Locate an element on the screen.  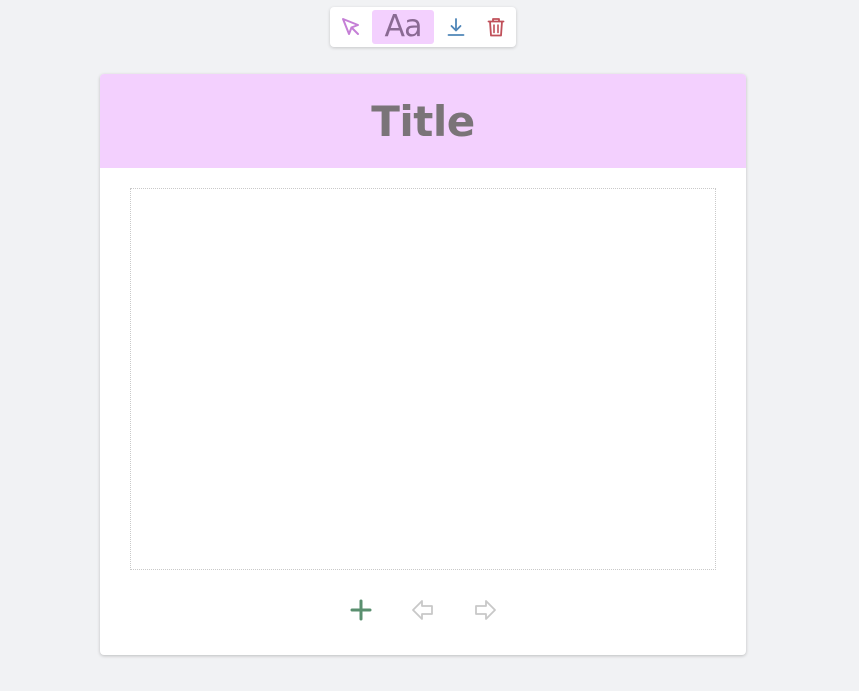
text-tool-button: Aa is located at coordinates (403, 27).